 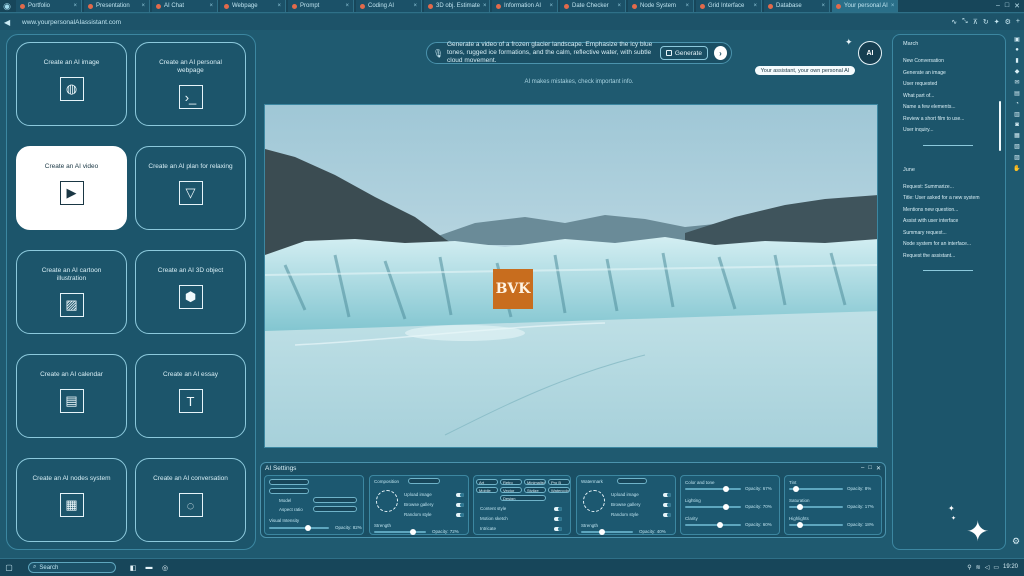 What do you see at coordinates (720, 53) in the screenshot?
I see `send-button: ›` at bounding box center [720, 53].